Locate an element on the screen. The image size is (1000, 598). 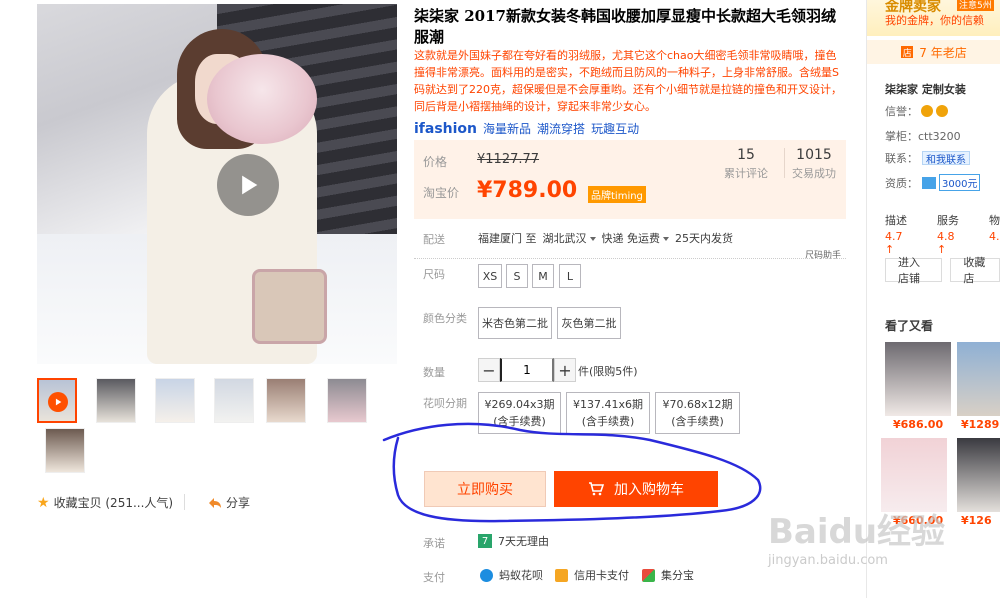
seven-day-icon: 7 is located at coordinates (485, 541).